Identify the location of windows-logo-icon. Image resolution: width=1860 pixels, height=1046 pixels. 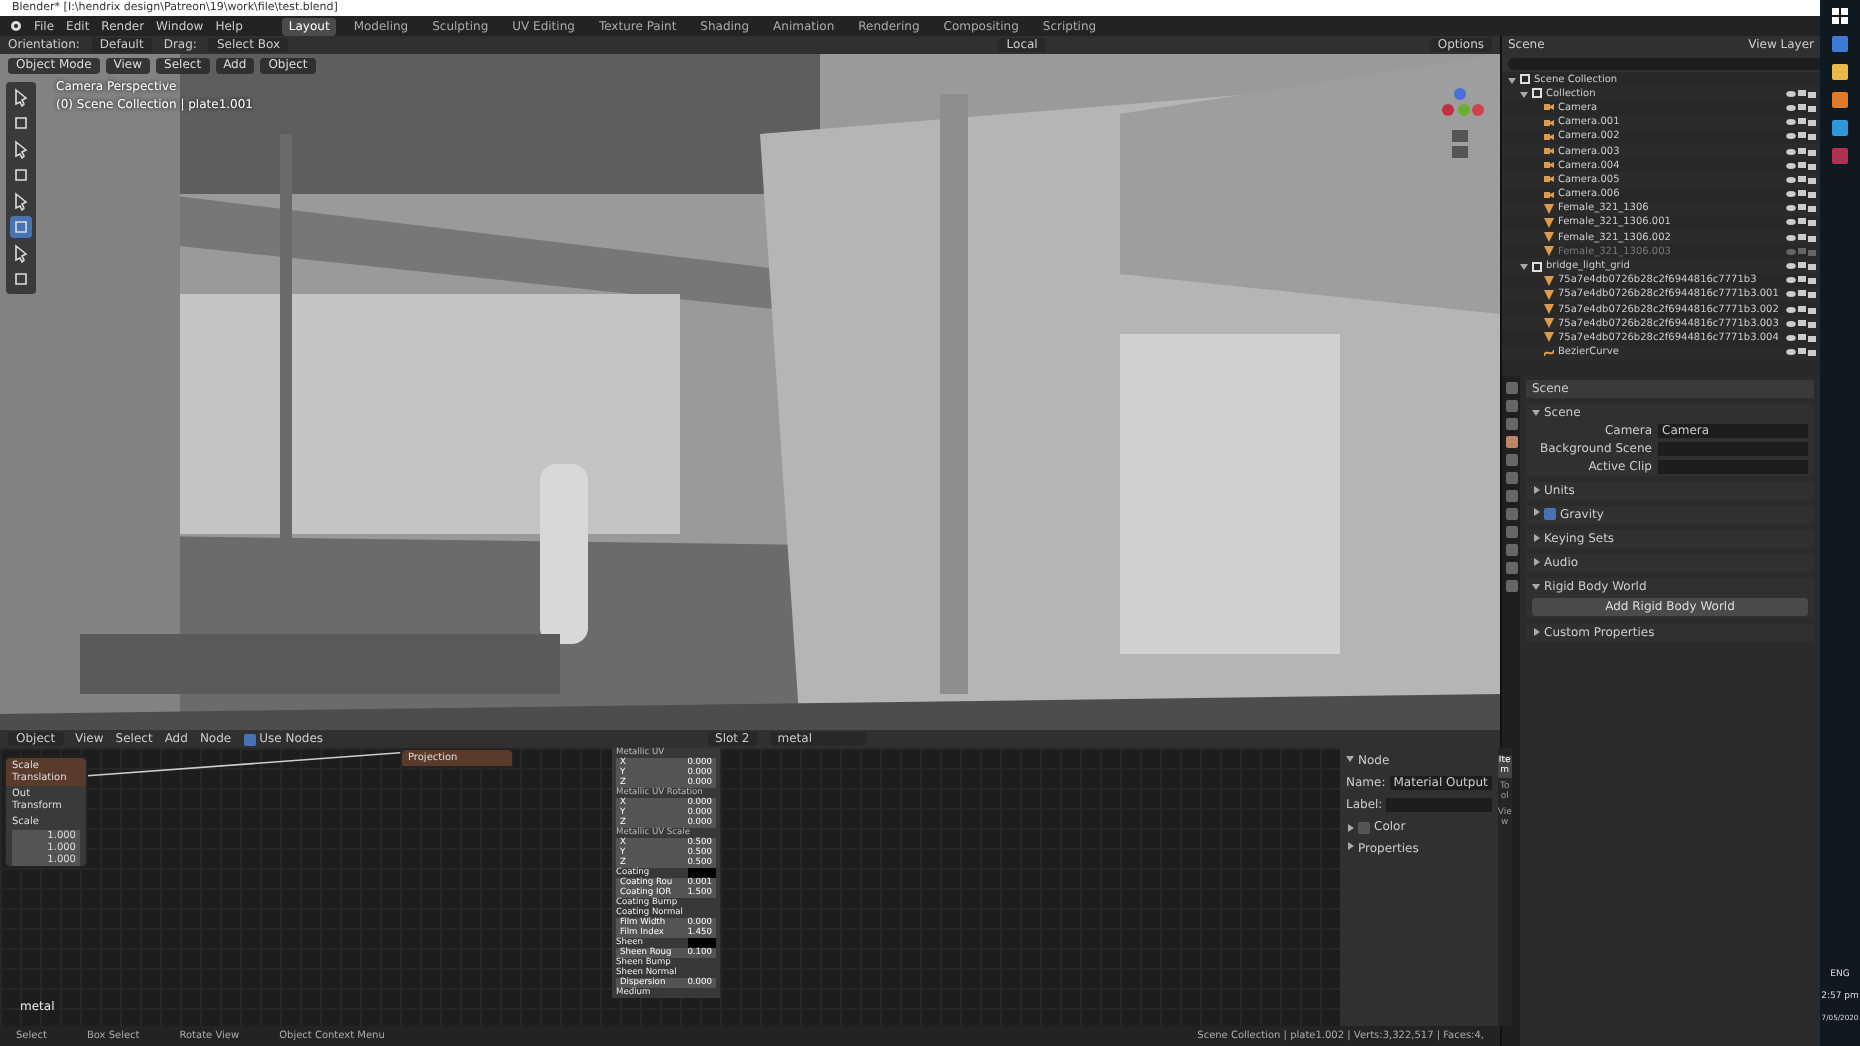
(1840, 16).